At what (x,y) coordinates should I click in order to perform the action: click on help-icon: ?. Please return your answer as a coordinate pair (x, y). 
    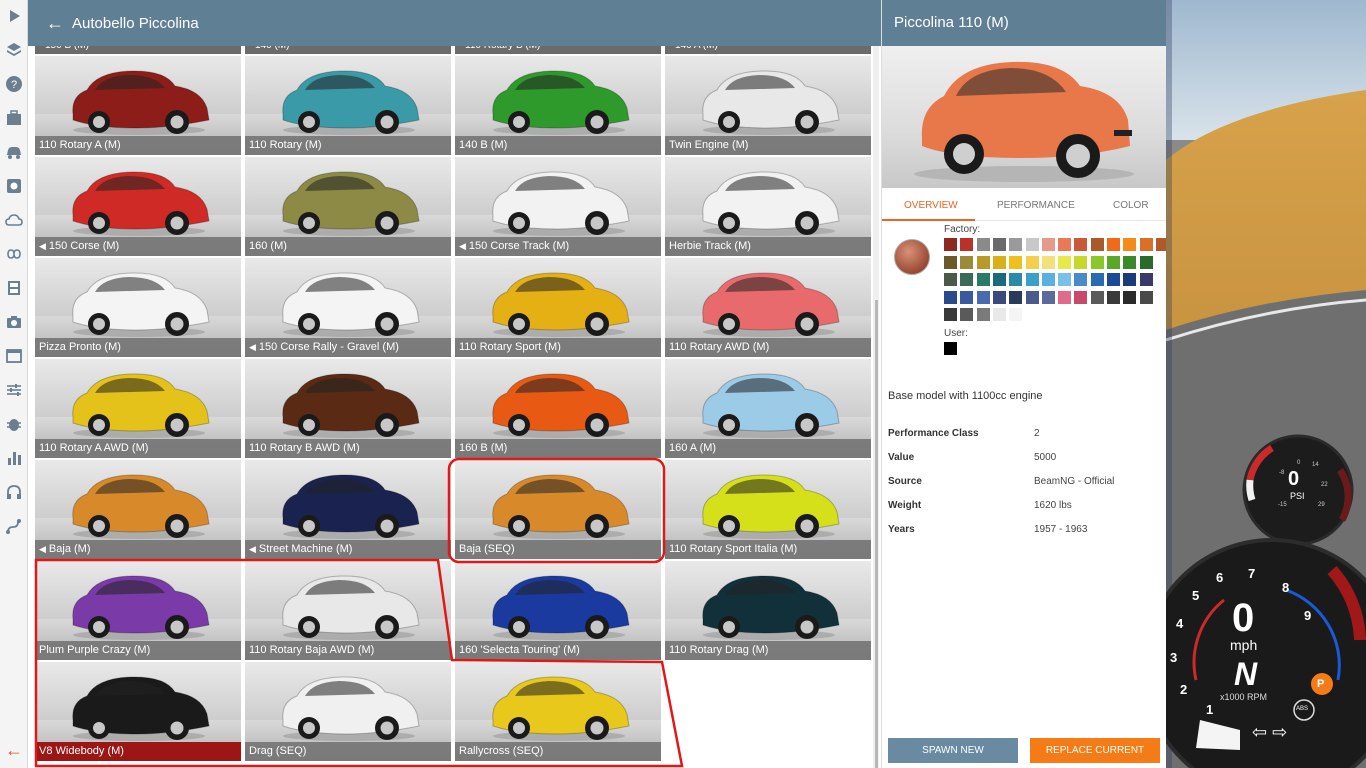
    Looking at the image, I should click on (14, 84).